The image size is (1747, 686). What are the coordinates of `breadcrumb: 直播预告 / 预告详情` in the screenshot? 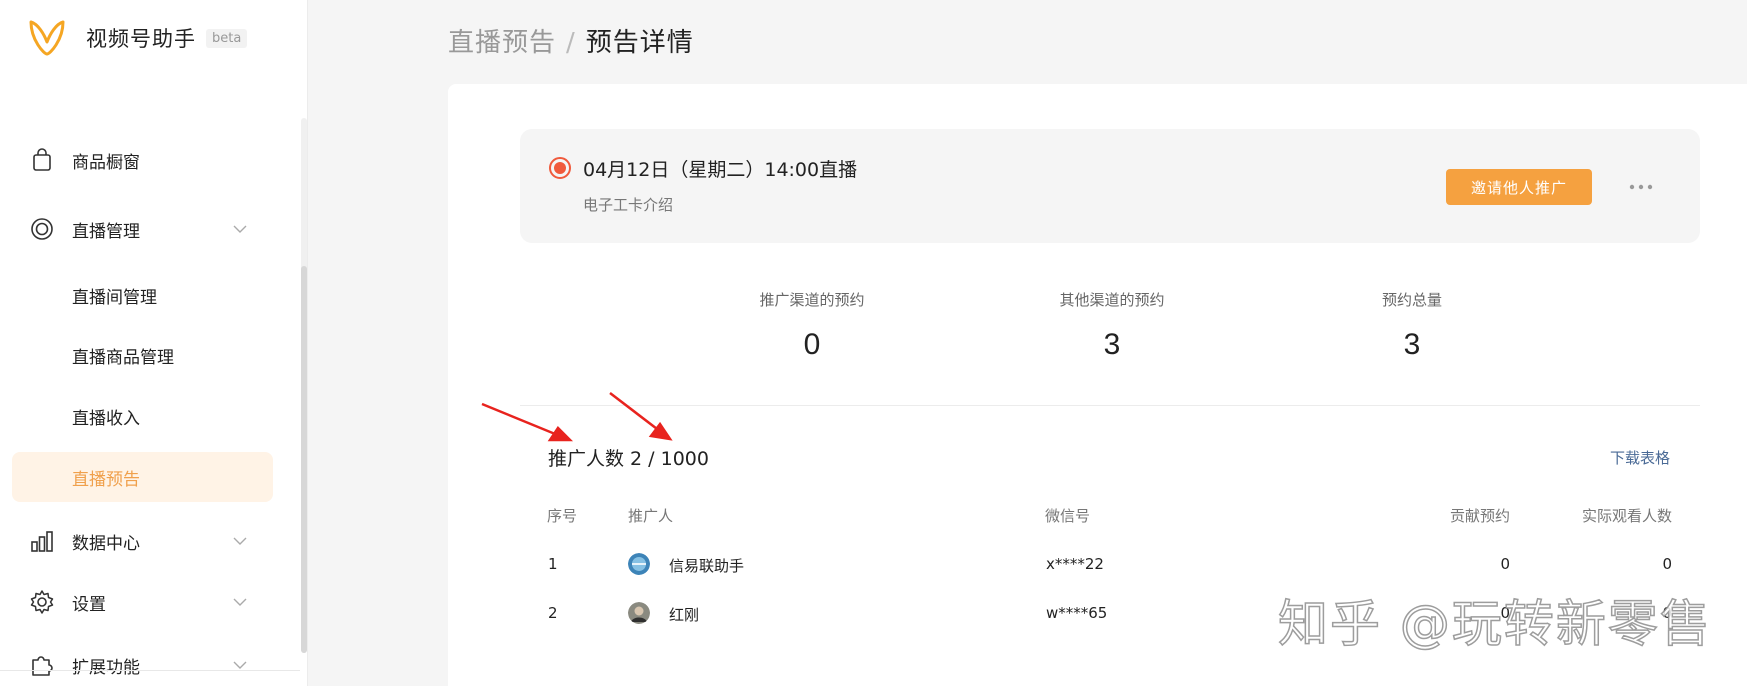 It's located at (571, 40).